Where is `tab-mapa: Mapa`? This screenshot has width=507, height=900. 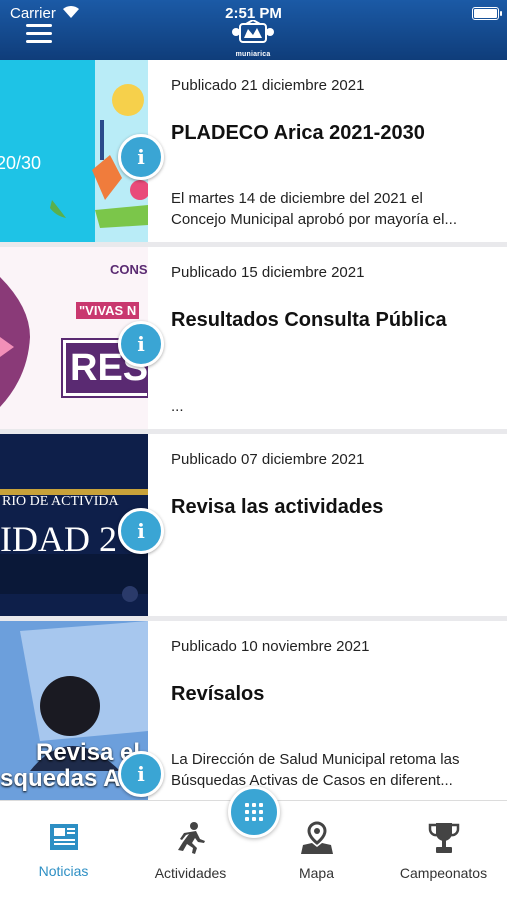
tab-mapa: Mapa is located at coordinates (316, 851).